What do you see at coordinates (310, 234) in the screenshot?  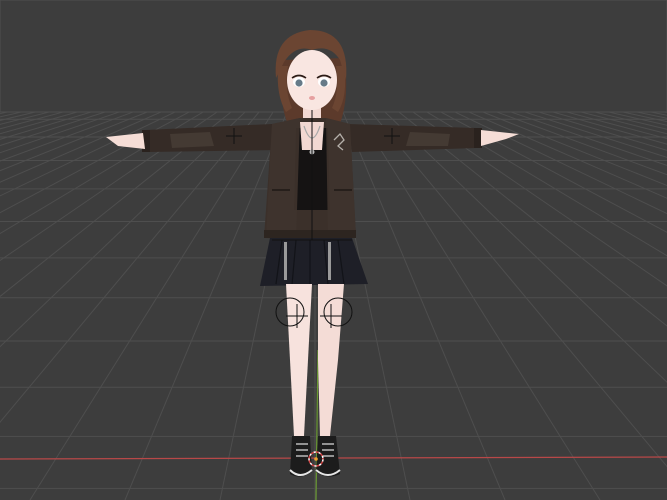 I see `jacket-hem` at bounding box center [310, 234].